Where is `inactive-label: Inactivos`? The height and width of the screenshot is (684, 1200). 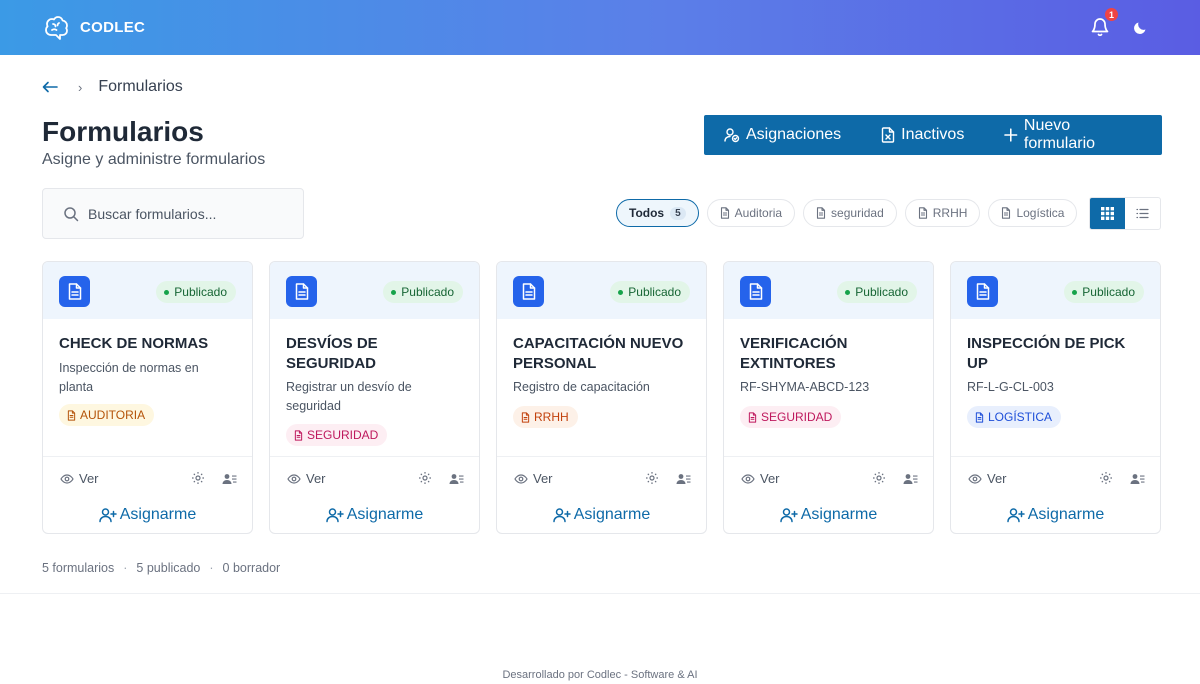 inactive-label: Inactivos is located at coordinates (933, 134).